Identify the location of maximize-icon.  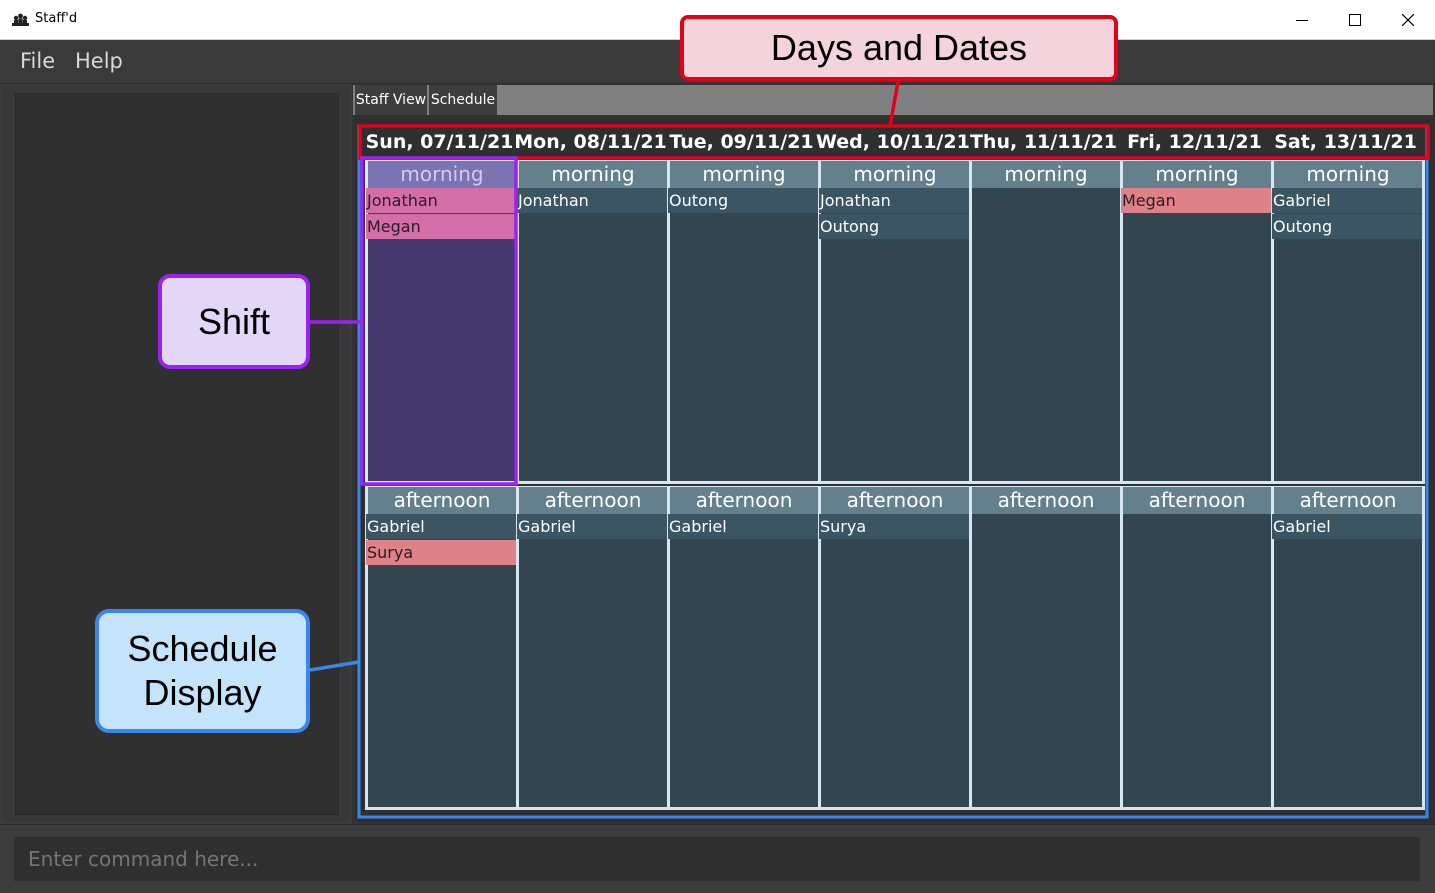
(1355, 20).